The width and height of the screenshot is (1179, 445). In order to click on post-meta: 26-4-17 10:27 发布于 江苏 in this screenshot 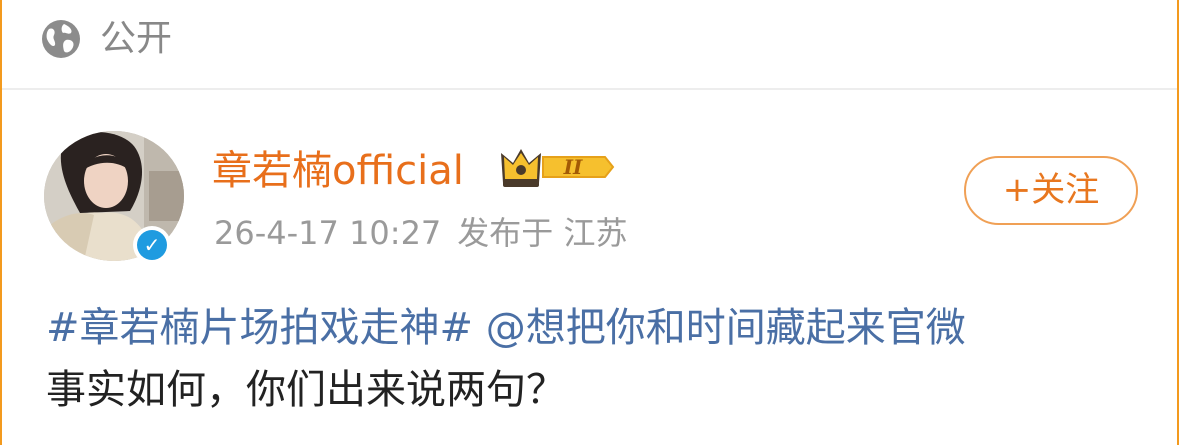, I will do `click(420, 233)`.